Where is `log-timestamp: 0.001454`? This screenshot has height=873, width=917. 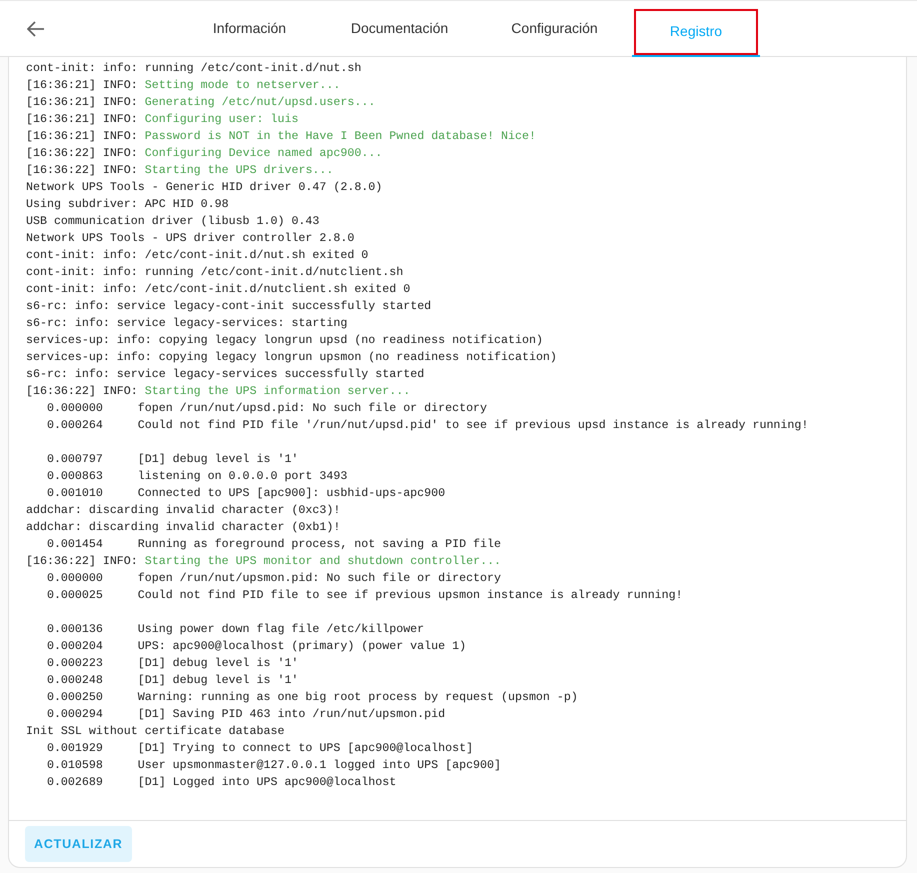
log-timestamp: 0.001454 is located at coordinates (75, 545).